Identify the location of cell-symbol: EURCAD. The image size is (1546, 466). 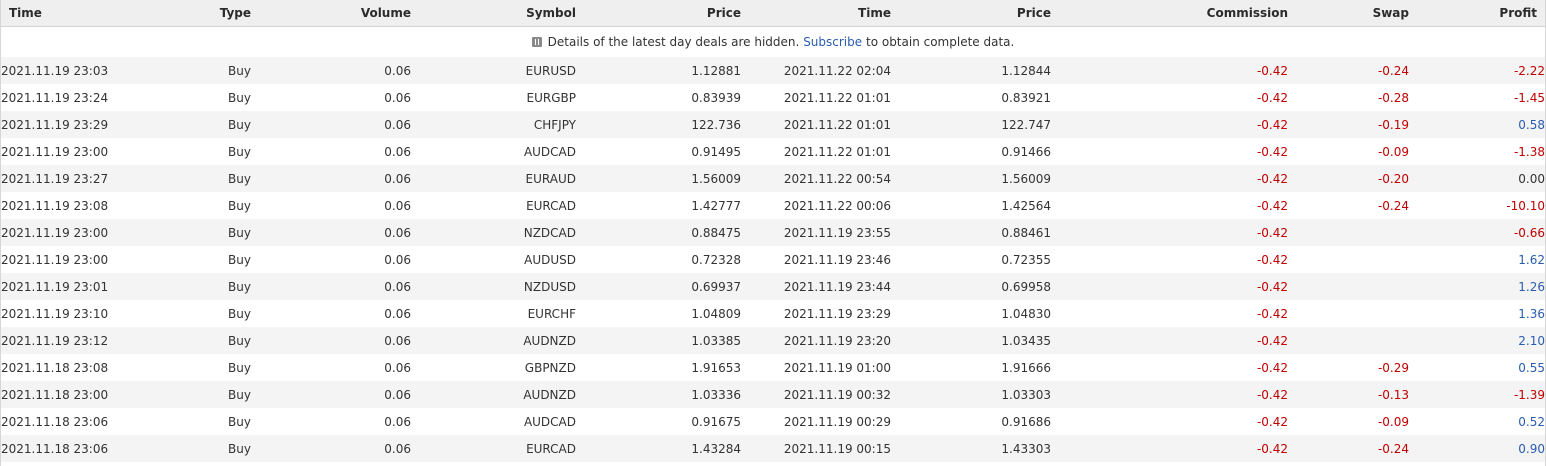
(493, 448).